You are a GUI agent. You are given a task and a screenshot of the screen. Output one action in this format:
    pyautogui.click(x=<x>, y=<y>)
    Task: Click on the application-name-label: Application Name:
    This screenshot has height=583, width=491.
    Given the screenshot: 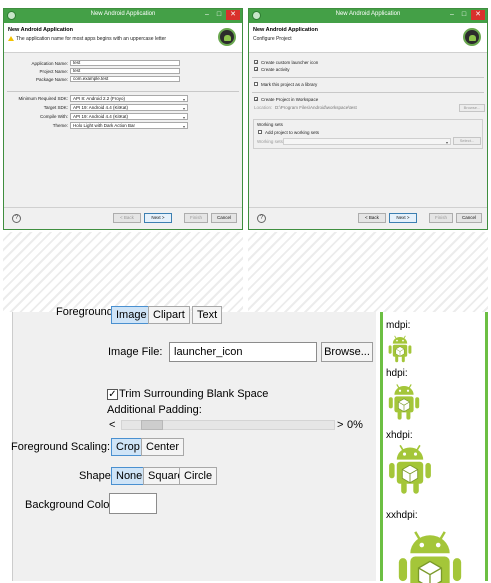 What is the action you would take?
    pyautogui.click(x=49, y=63)
    